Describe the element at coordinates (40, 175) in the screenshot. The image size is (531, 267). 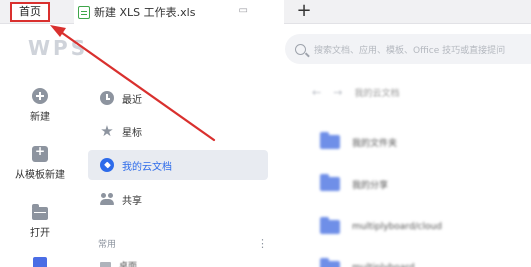
I see `rail-item-label: 从模板新建` at that location.